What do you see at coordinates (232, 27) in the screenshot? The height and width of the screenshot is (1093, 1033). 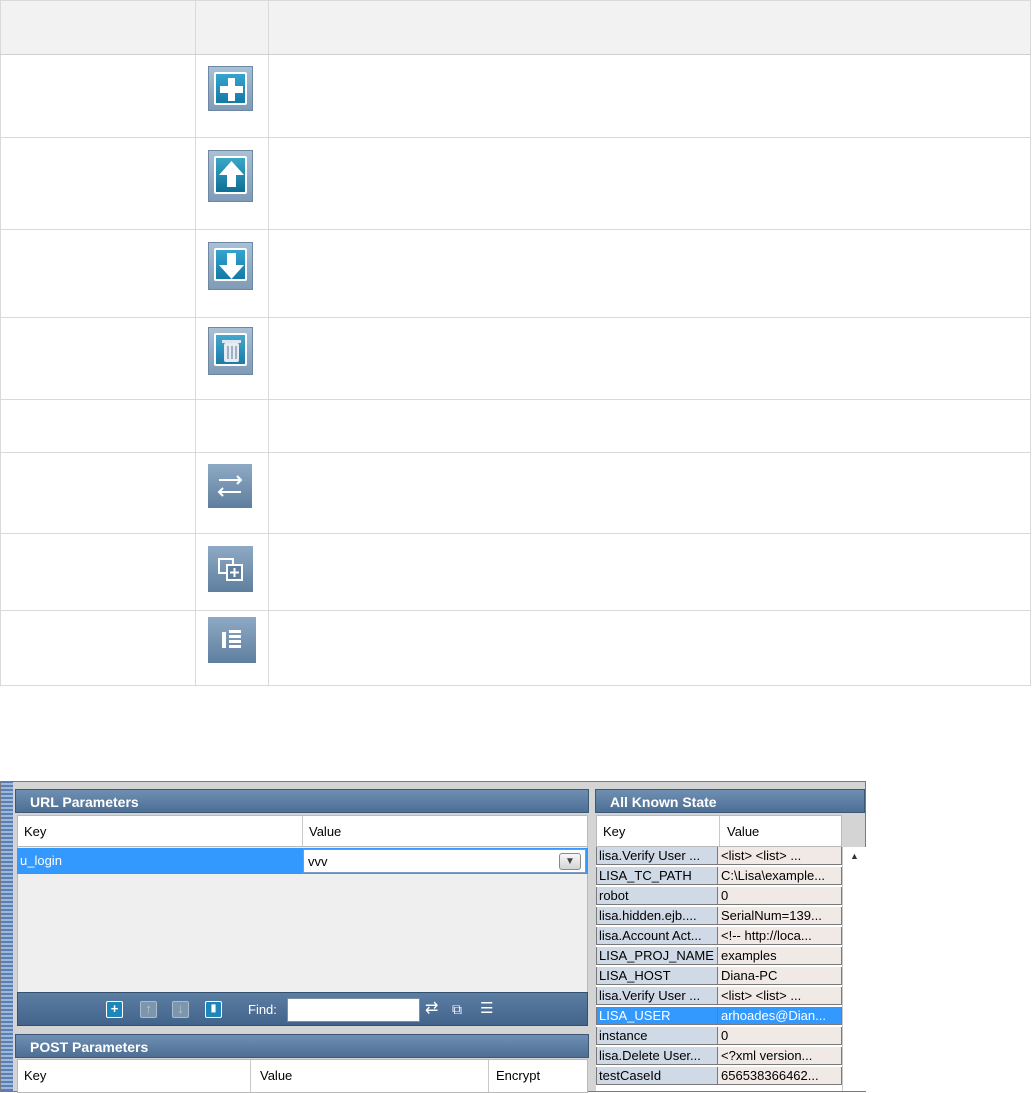 I see `header-cell-icon` at bounding box center [232, 27].